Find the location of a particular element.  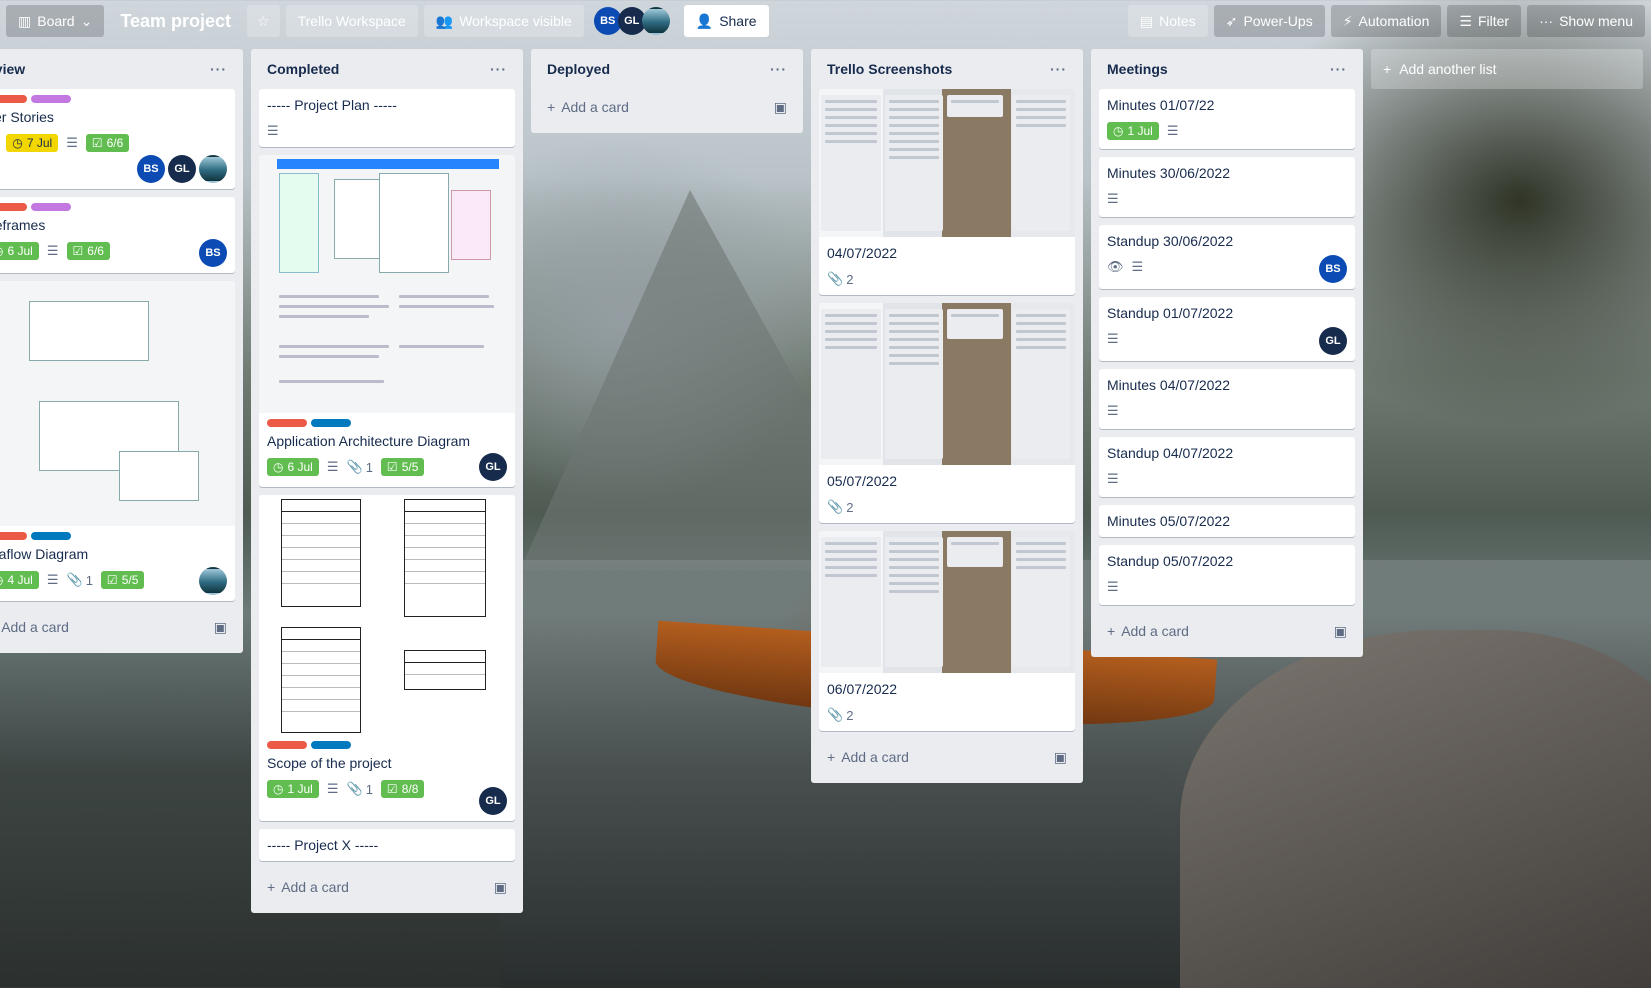

card: Minutes 04/07/2022 ☰ is located at coordinates (1227, 399).